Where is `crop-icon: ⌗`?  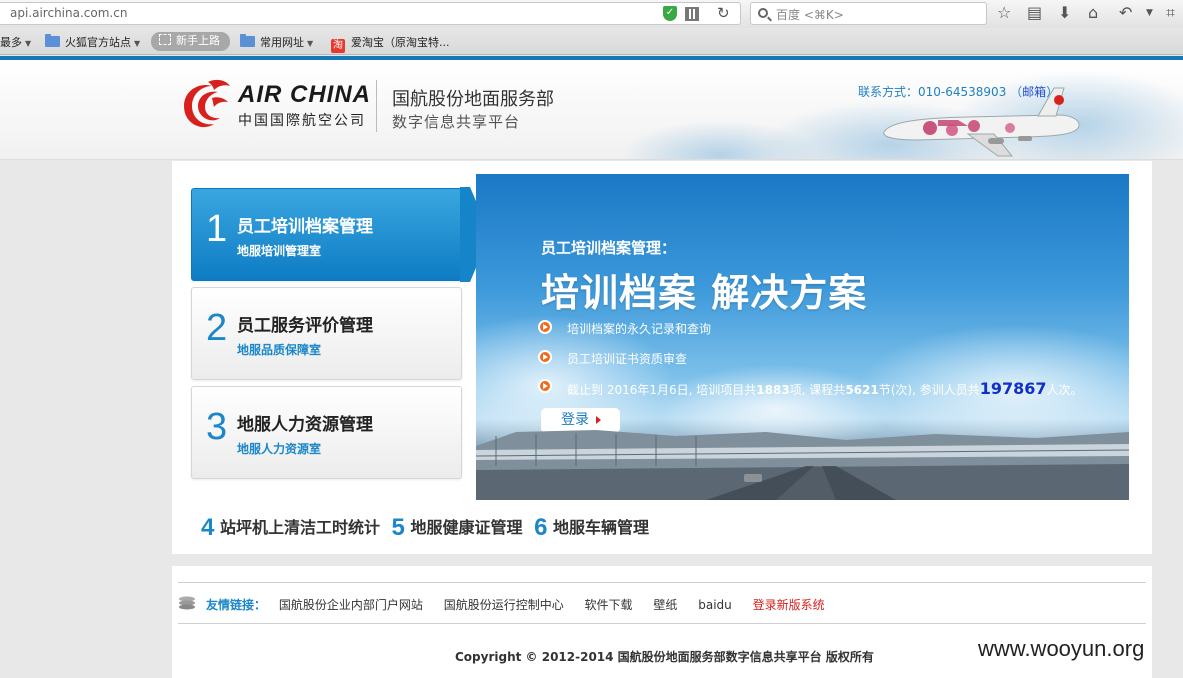 crop-icon: ⌗ is located at coordinates (1170, 13).